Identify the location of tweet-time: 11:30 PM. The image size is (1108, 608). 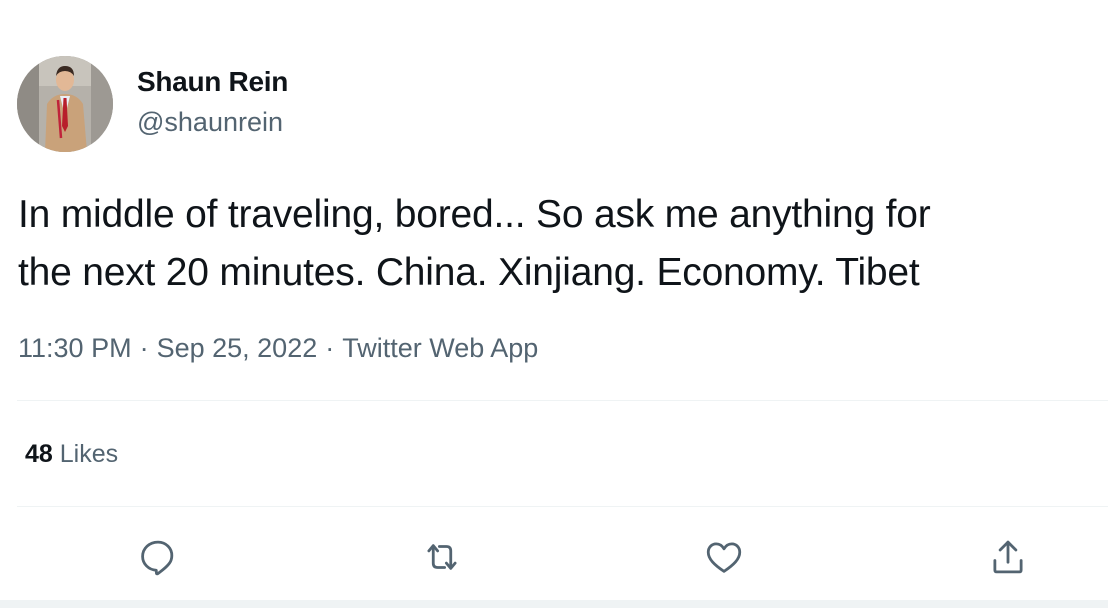
(75, 348).